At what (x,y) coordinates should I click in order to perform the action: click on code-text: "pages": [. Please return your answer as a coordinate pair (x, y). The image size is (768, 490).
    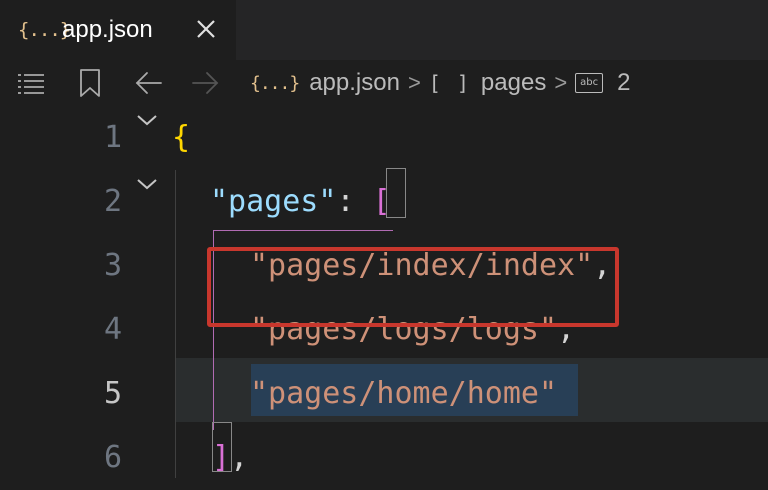
    Looking at the image, I should click on (300, 201).